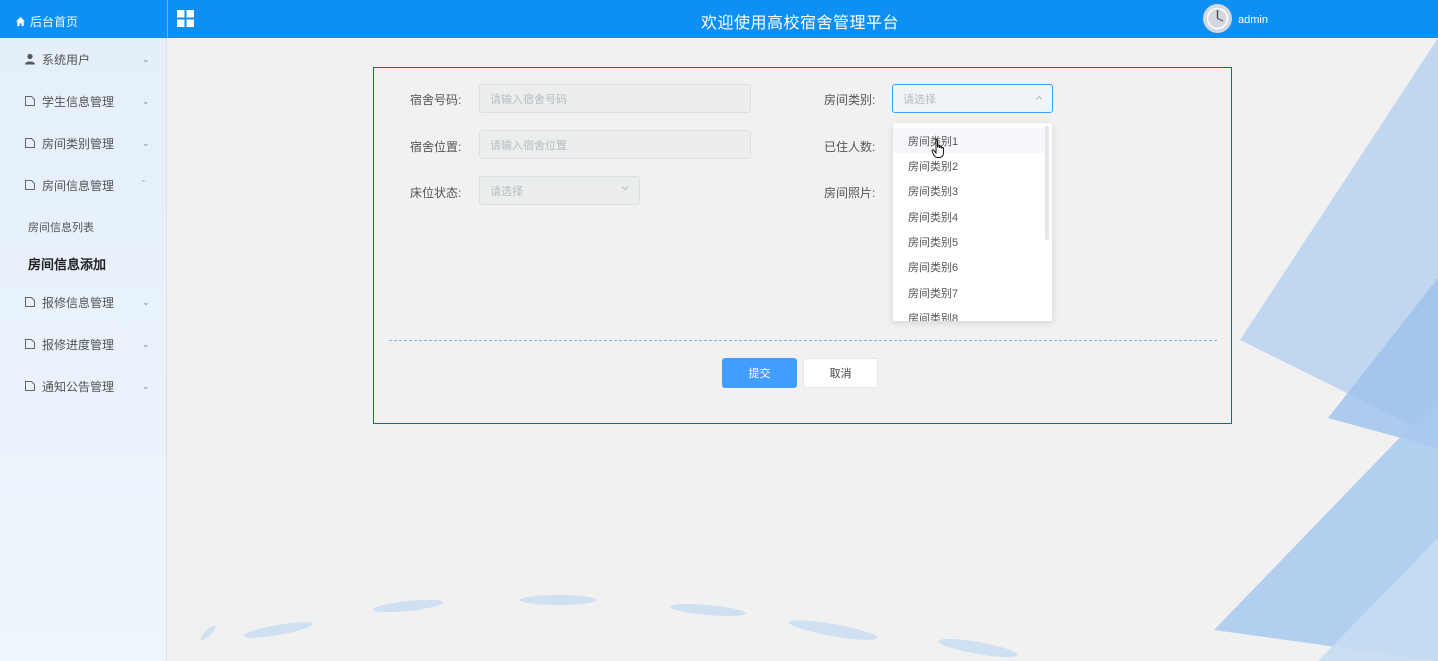 This screenshot has height=661, width=1438. I want to click on dropdown-option: 房间类别4, so click(969, 216).